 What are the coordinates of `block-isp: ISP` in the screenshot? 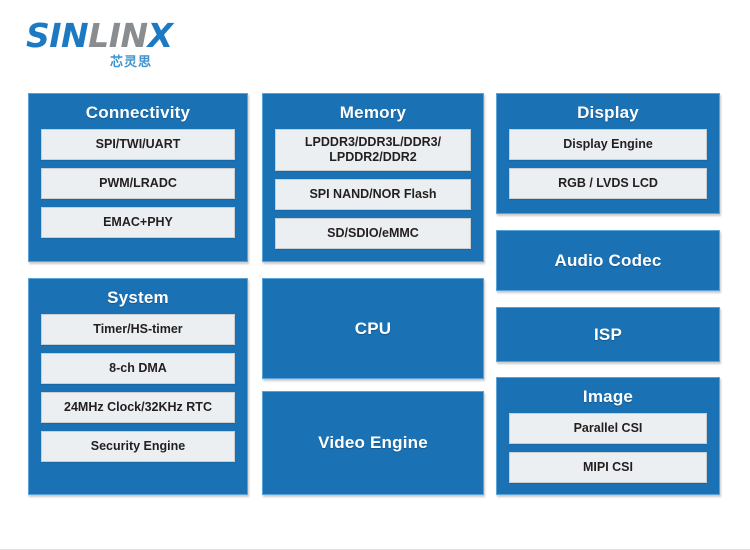 It's located at (608, 334).